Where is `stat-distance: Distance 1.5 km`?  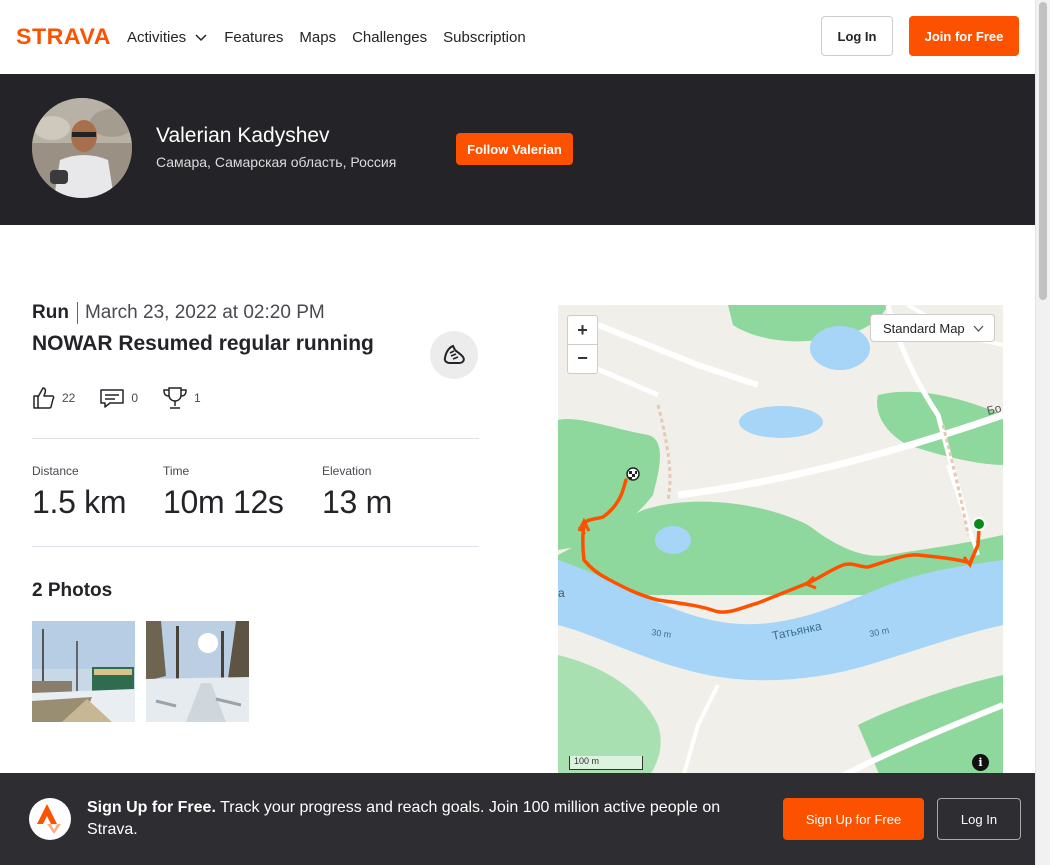
stat-distance: Distance 1.5 km is located at coordinates (79, 492).